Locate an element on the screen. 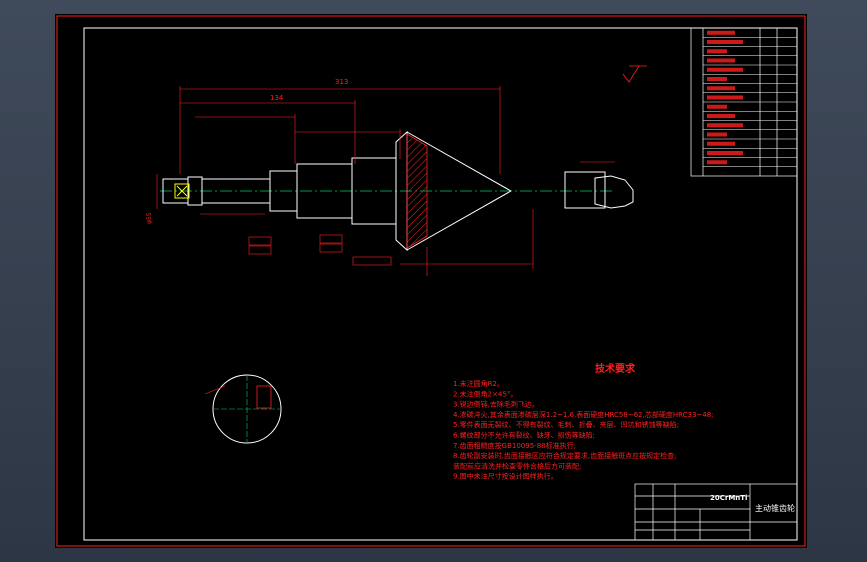 The image size is (867, 562). roughness-symbol is located at coordinates (634, 74).